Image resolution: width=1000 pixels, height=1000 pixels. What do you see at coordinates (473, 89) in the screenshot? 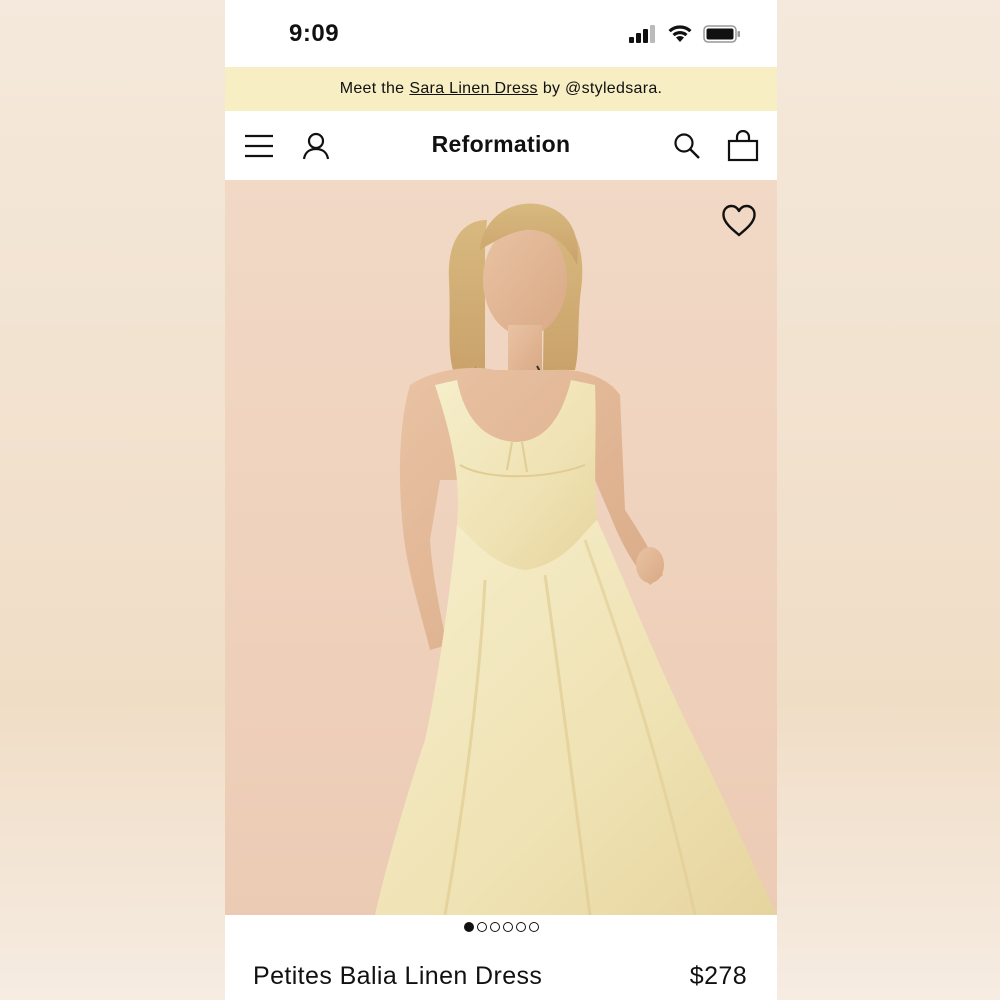
I see `promo-link: Sara Linen Dress` at bounding box center [473, 89].